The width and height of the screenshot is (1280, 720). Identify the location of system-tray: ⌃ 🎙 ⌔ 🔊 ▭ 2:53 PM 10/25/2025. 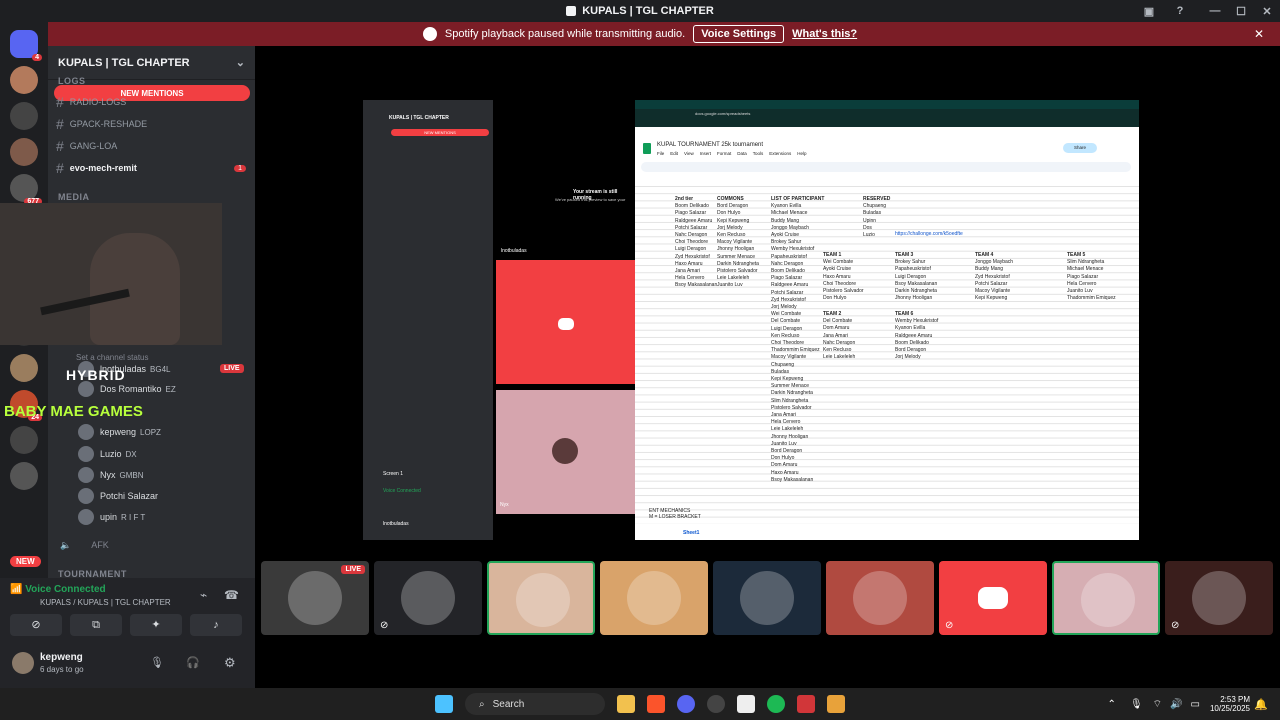
(1179, 704).